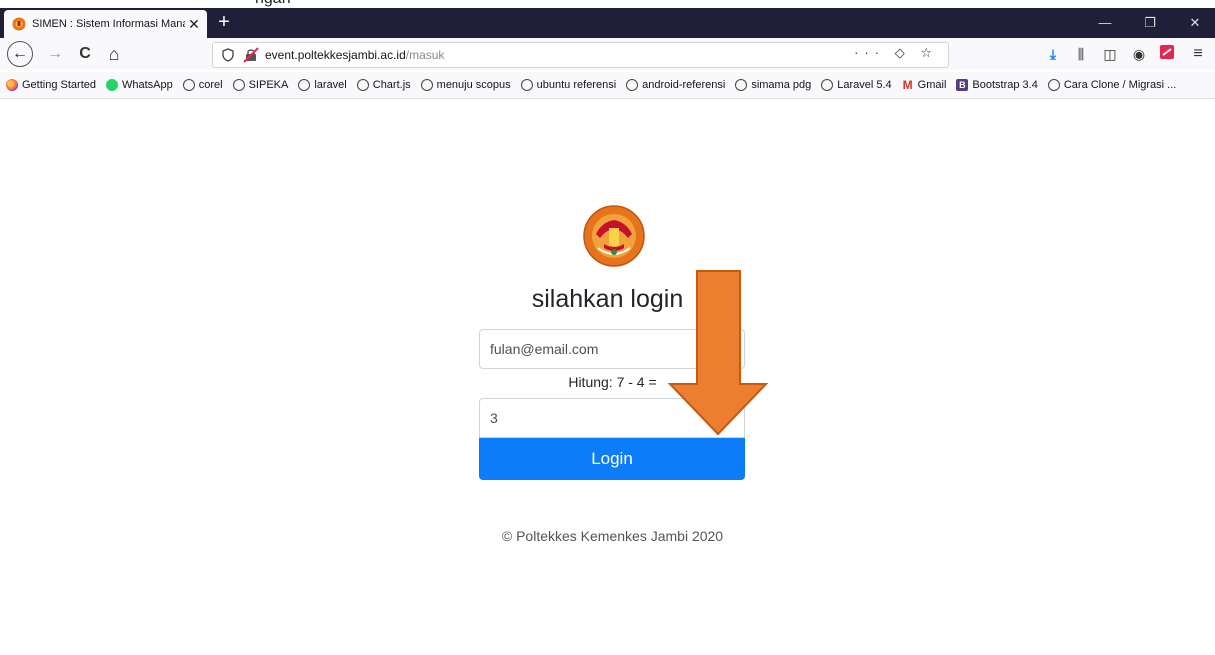  Describe the element at coordinates (322, 85) in the screenshot. I see `bookmark-laravel: laravel` at that location.